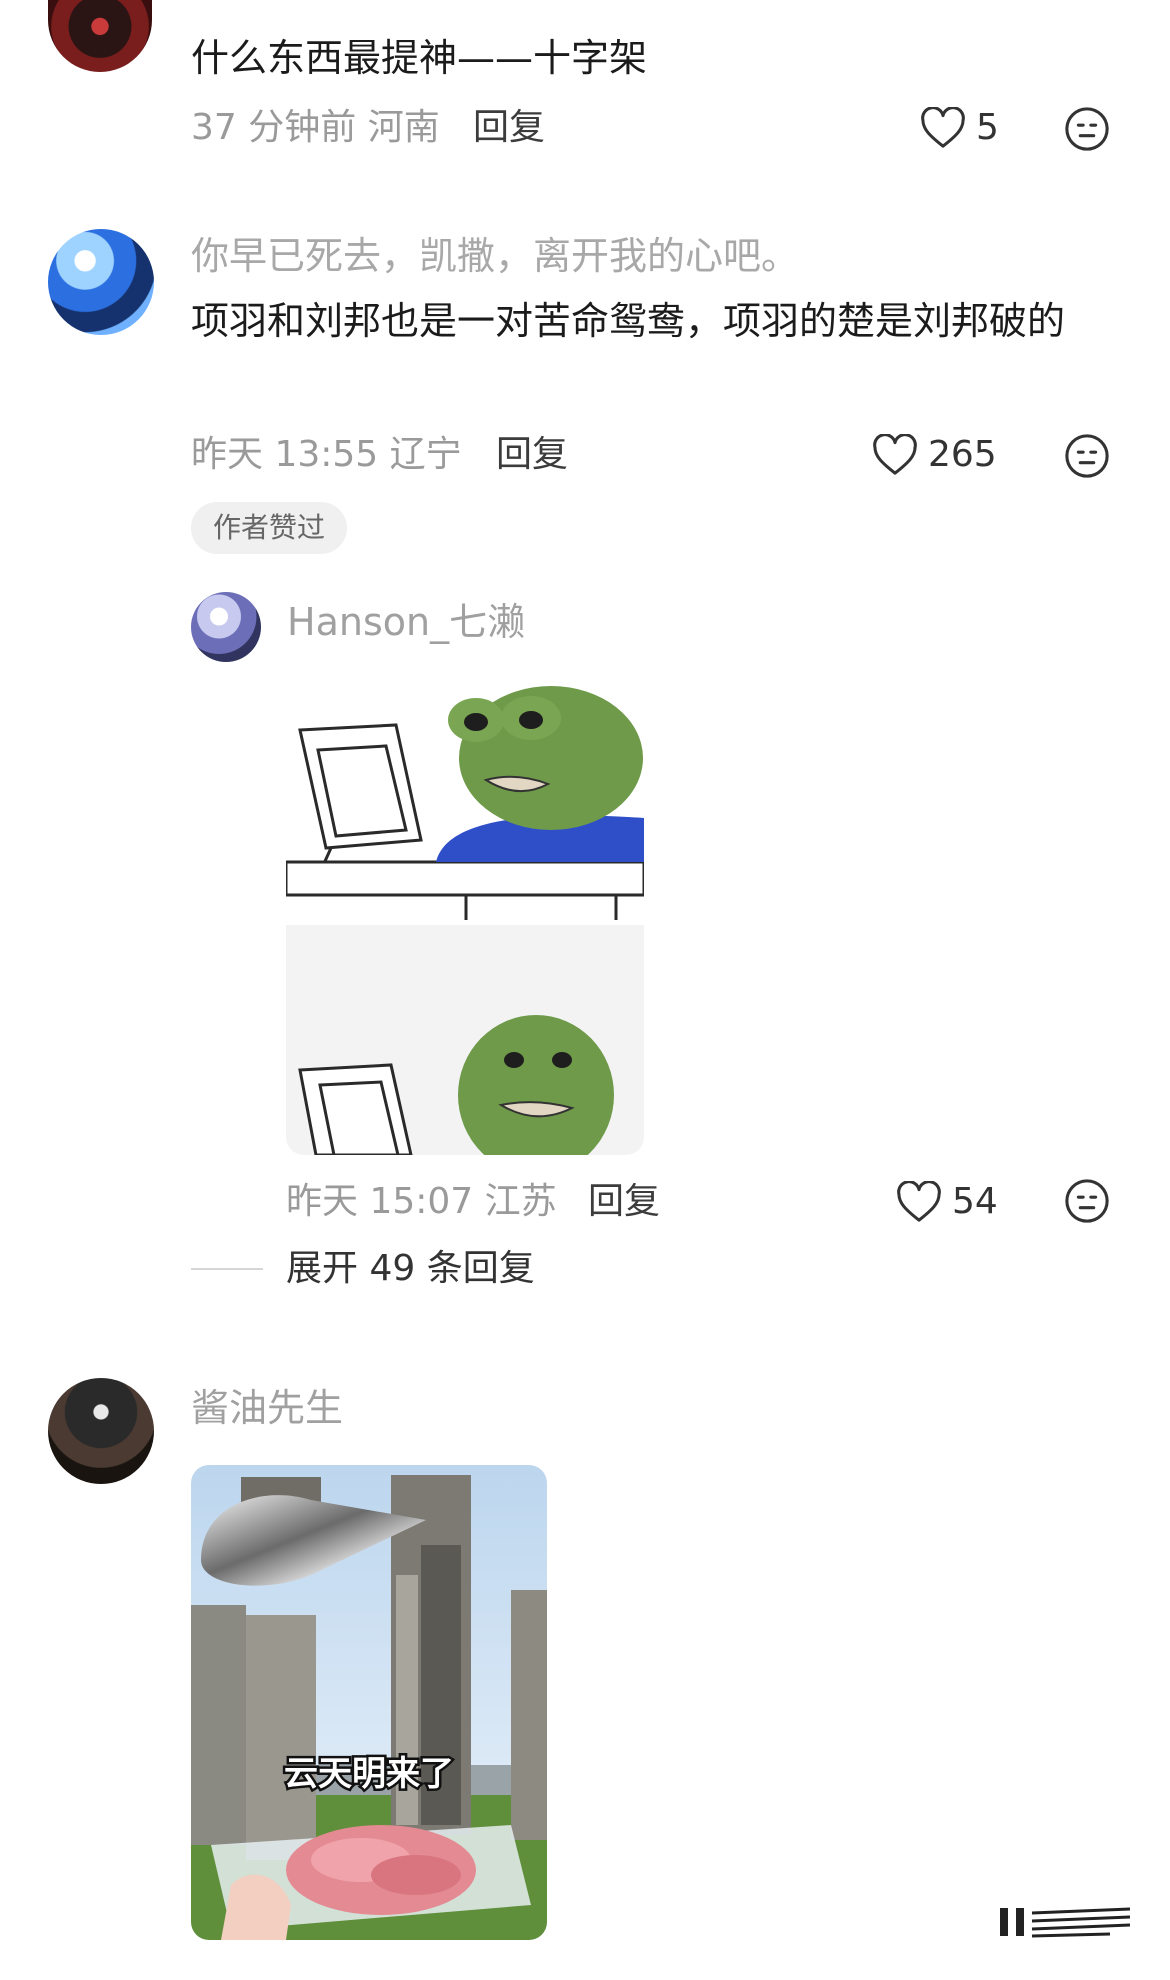 This screenshot has width=1170, height=1980. Describe the element at coordinates (962, 454) in the screenshot. I see `like-count: 265` at that location.